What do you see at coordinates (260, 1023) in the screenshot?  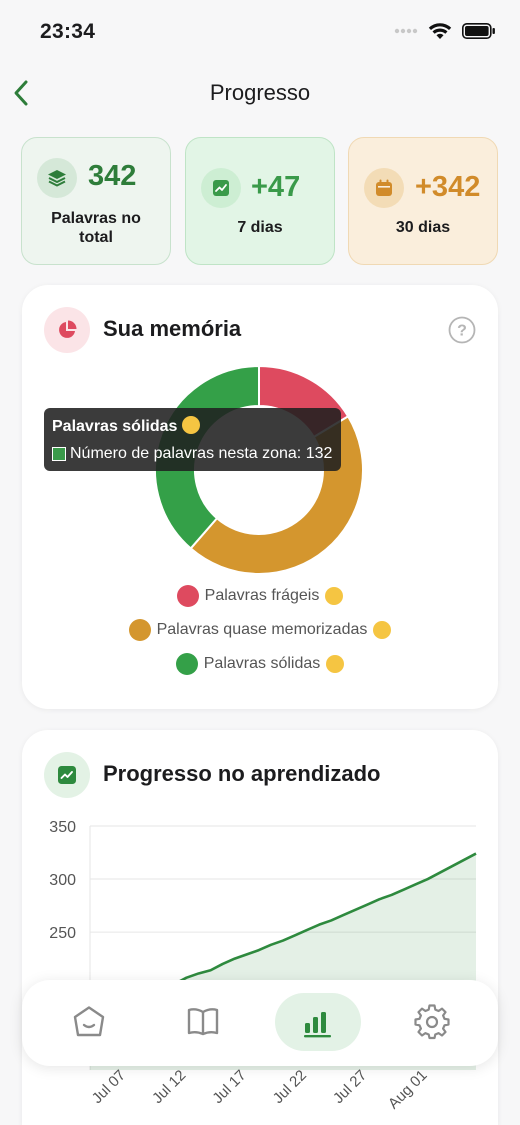 I see `tab-bar` at bounding box center [260, 1023].